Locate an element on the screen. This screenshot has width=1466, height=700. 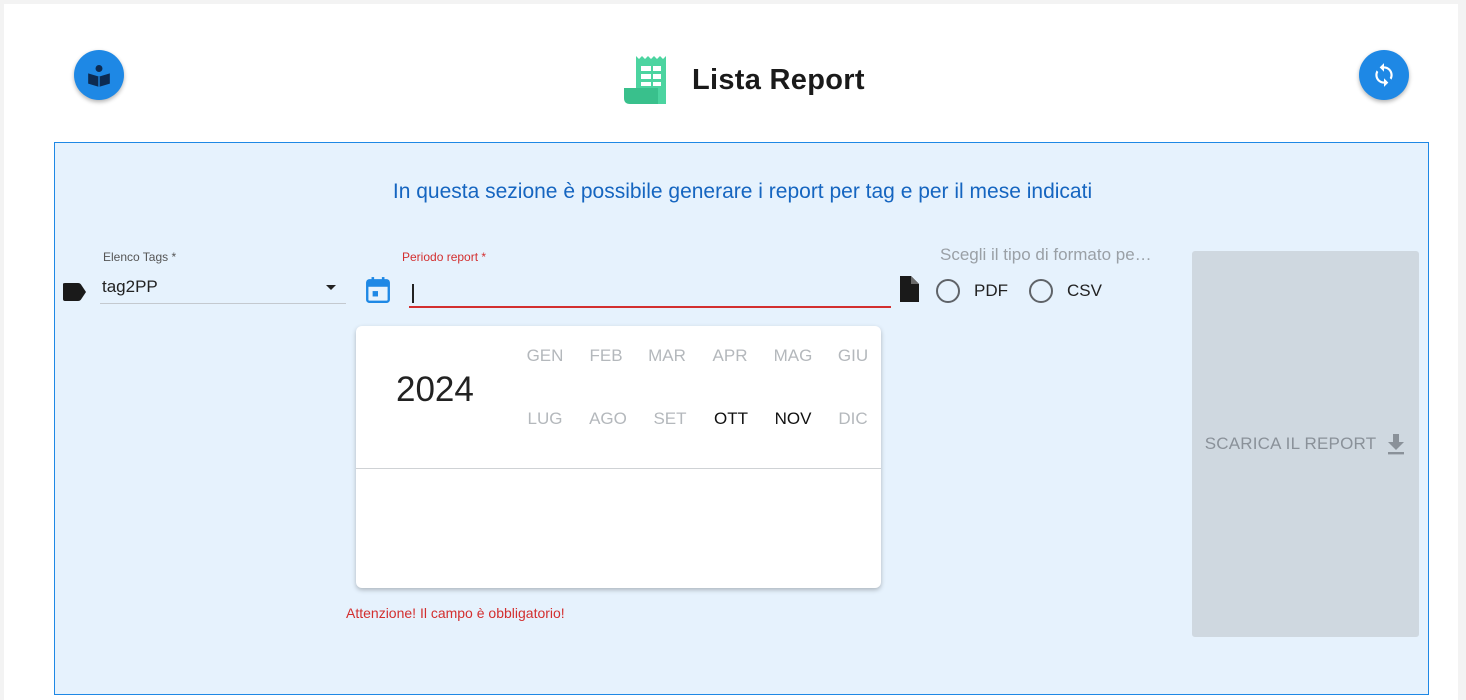
page-header: Lista Report is located at coordinates (743, 80).